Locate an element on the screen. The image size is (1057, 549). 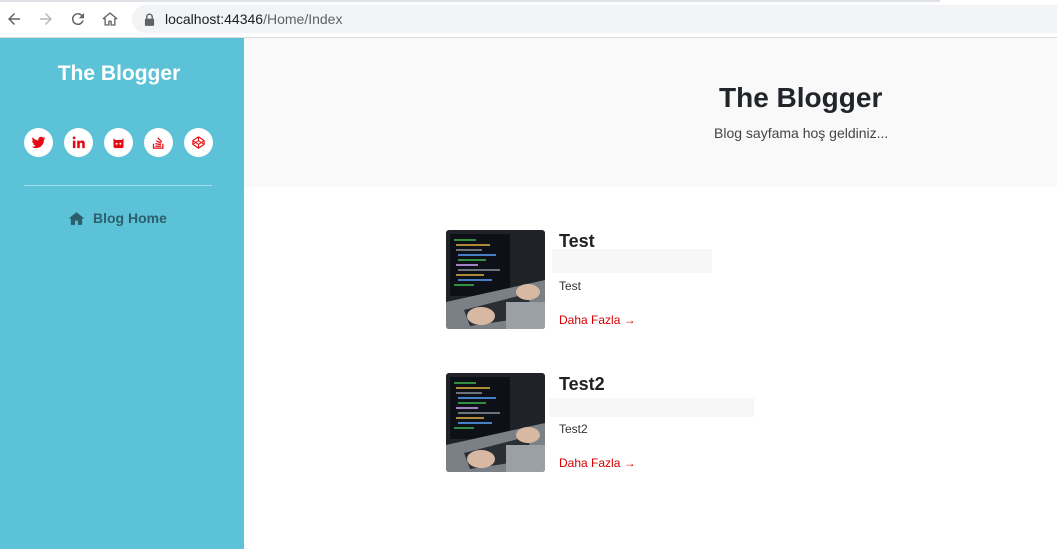
browser-toolbar: localhost:44346/Home/Index is located at coordinates (528, 19).